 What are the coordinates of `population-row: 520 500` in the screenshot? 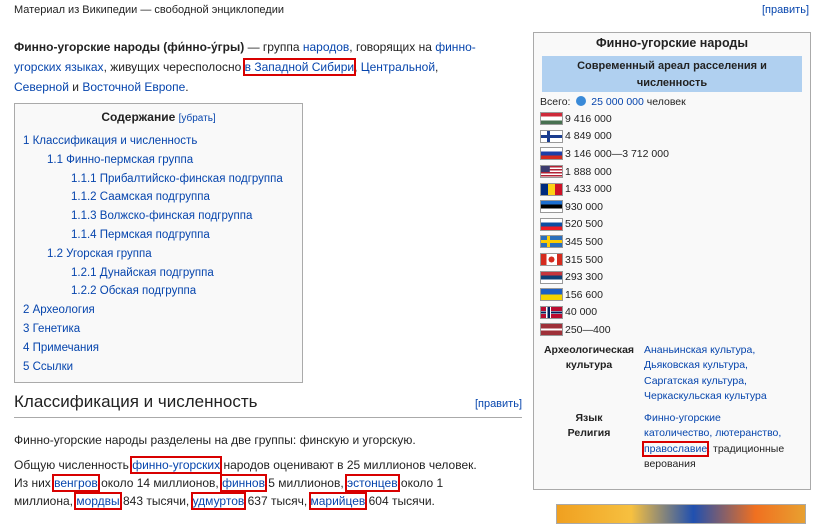 It's located at (675, 225).